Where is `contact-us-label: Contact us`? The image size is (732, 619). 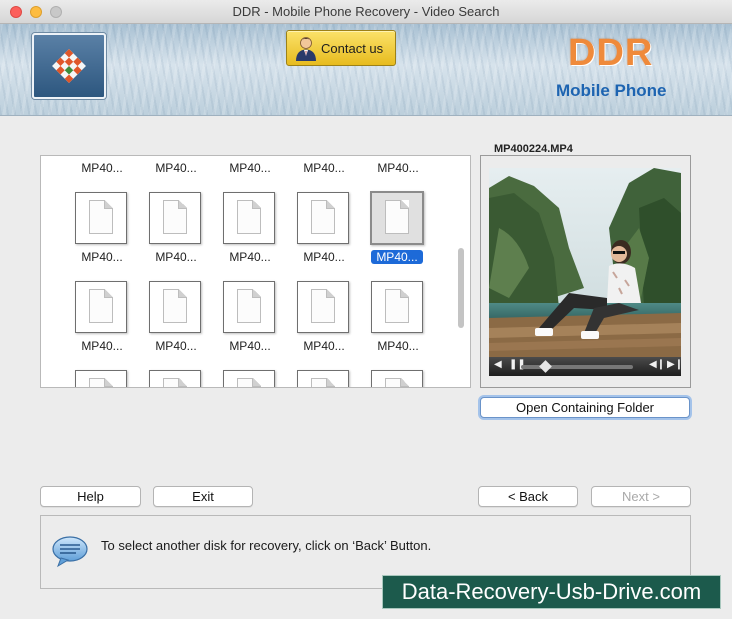 contact-us-label: Contact us is located at coordinates (352, 48).